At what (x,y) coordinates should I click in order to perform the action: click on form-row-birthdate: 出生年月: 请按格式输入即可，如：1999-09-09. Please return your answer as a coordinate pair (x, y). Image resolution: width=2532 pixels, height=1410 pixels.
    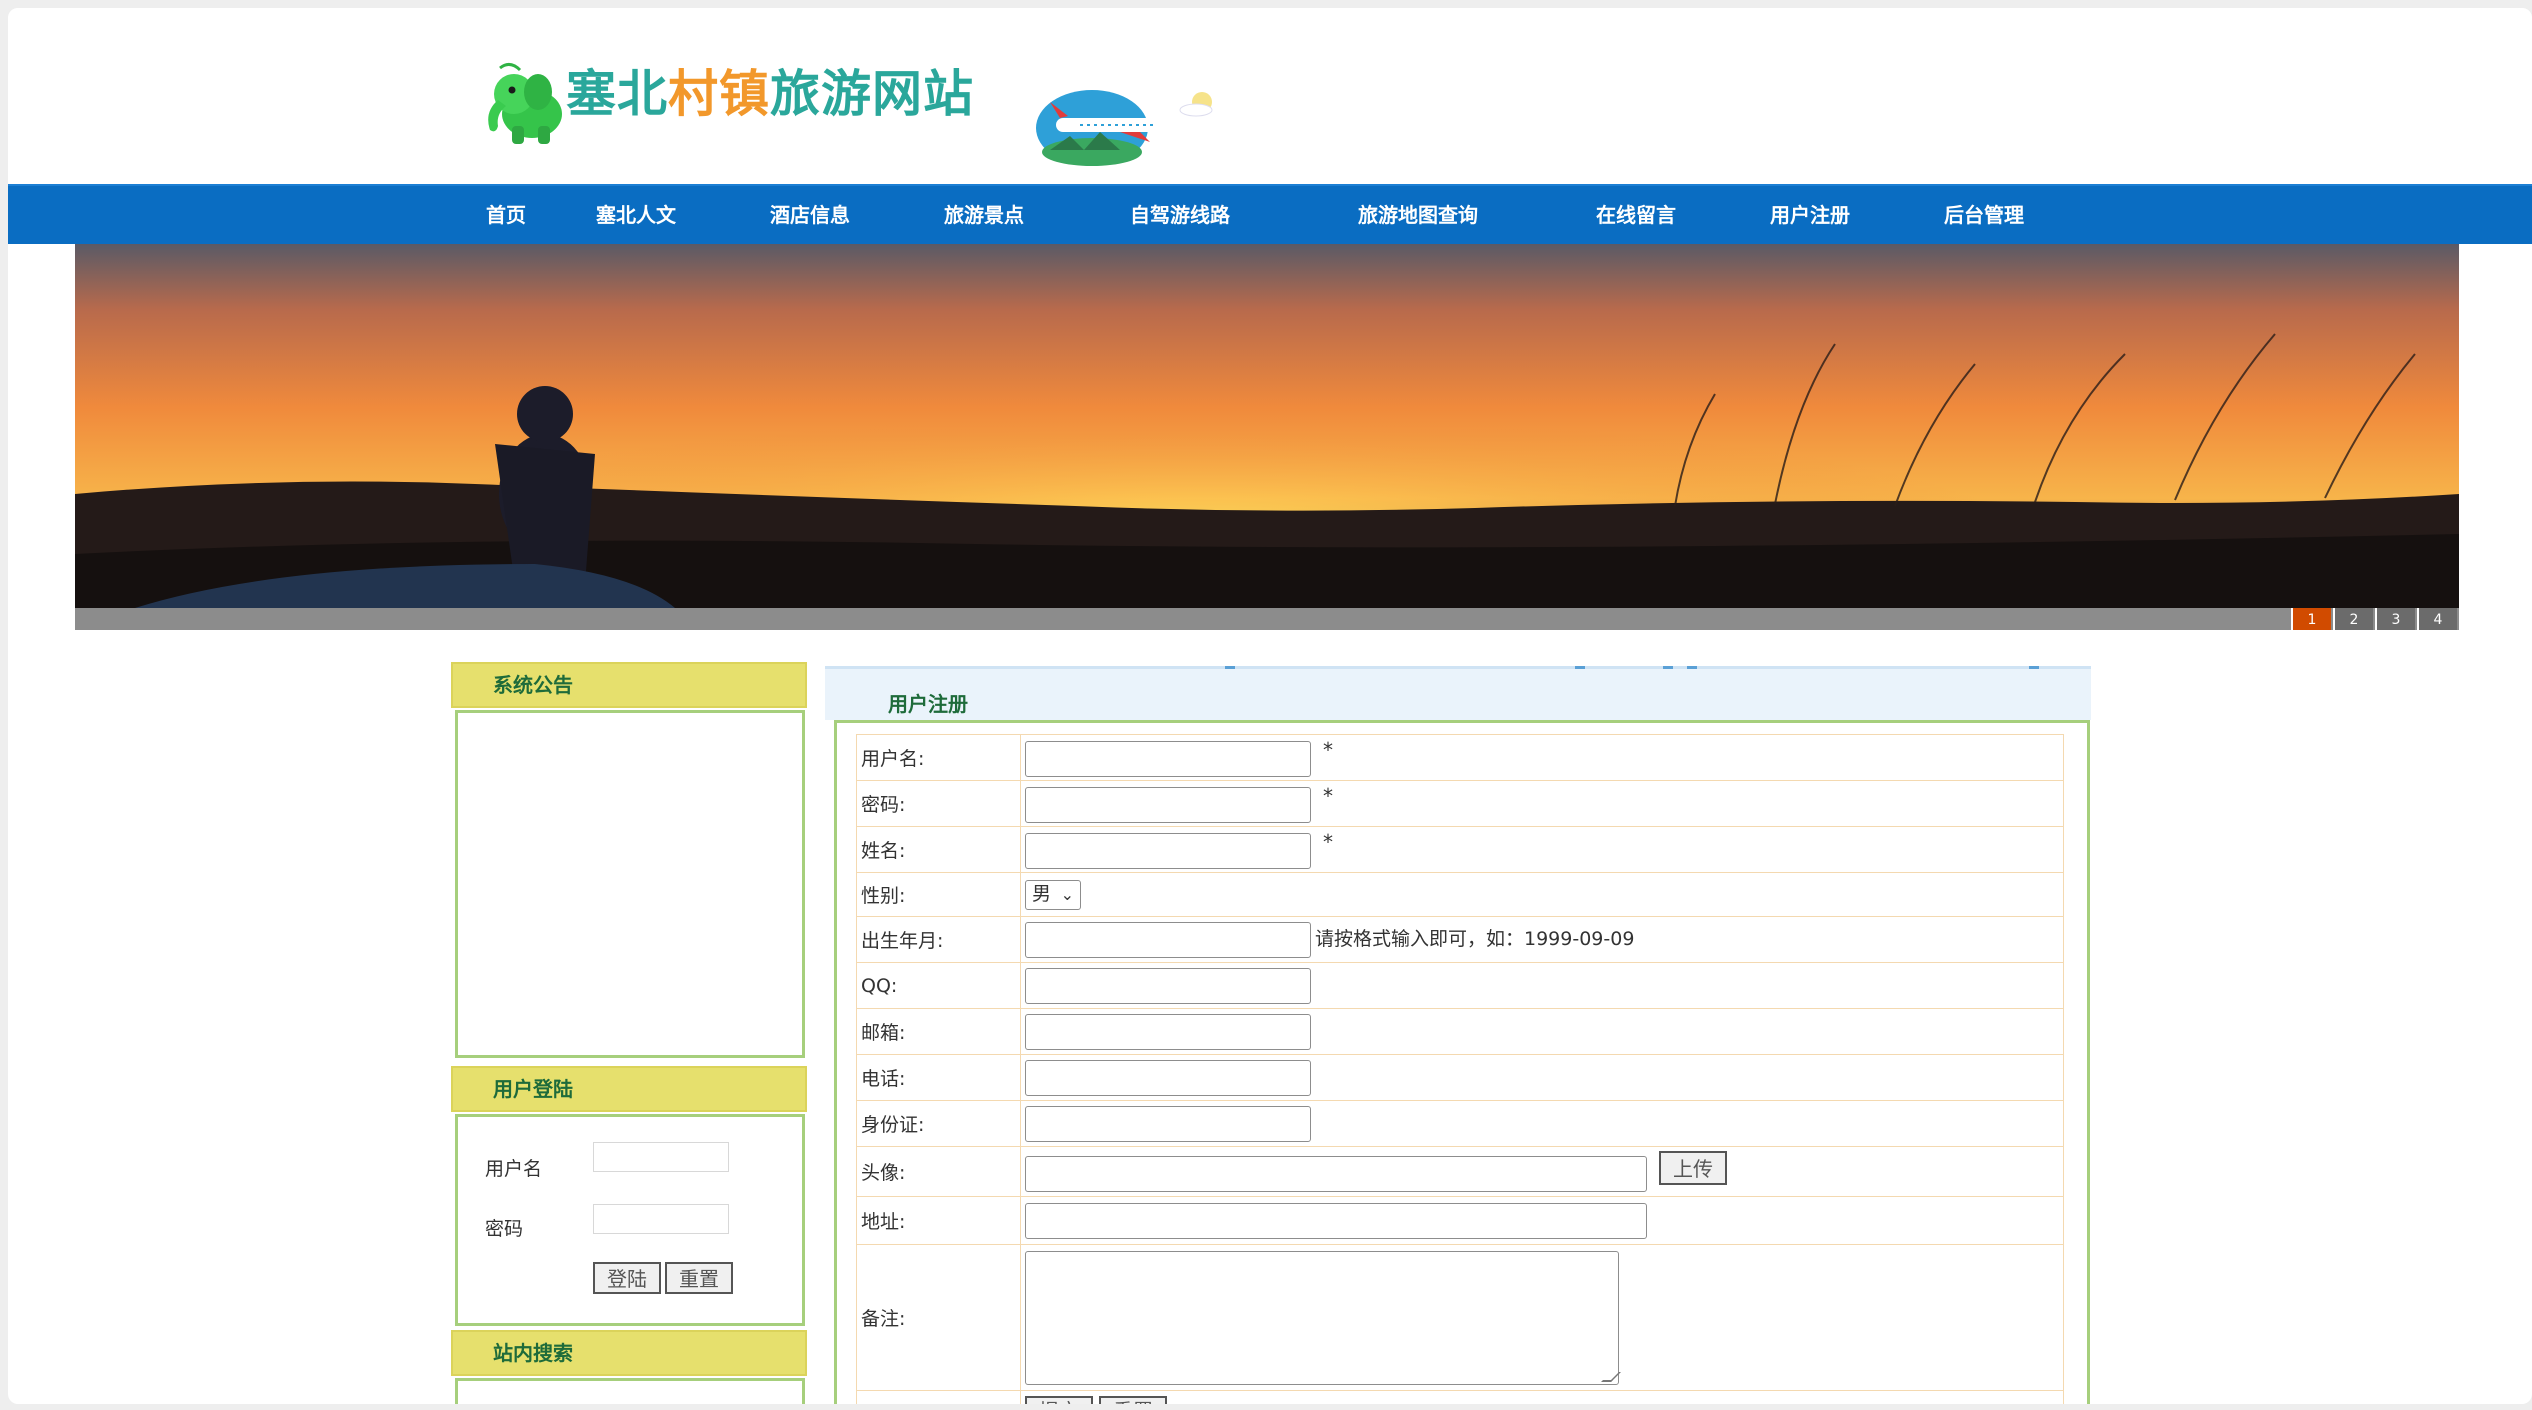
    Looking at the image, I should click on (1460, 939).